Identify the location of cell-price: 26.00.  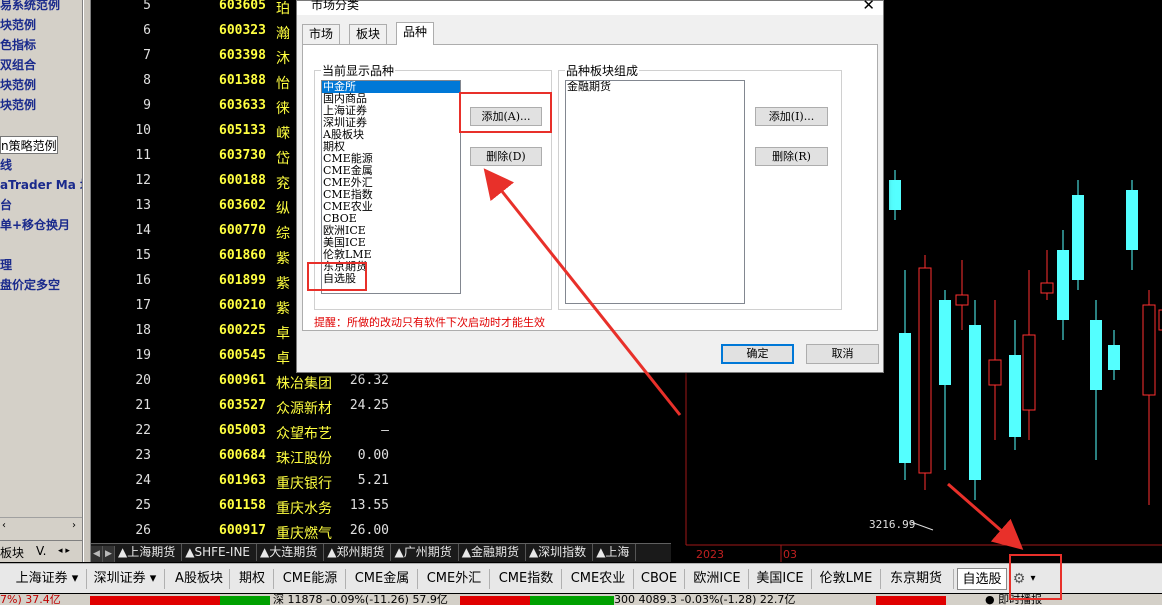
(369, 530).